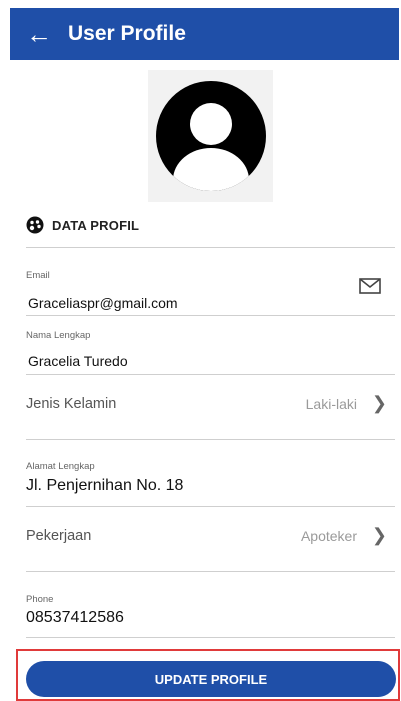  Describe the element at coordinates (38, 275) in the screenshot. I see `email-label: Email` at that location.